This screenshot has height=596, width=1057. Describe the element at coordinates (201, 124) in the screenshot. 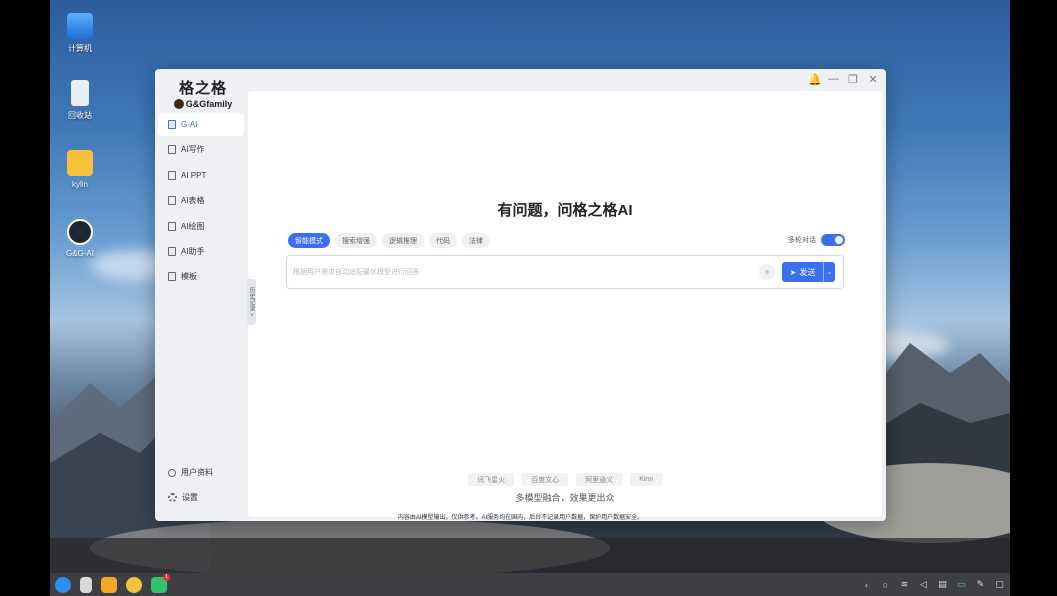

I see `sidebar-item-g-ai: G-AI` at that location.